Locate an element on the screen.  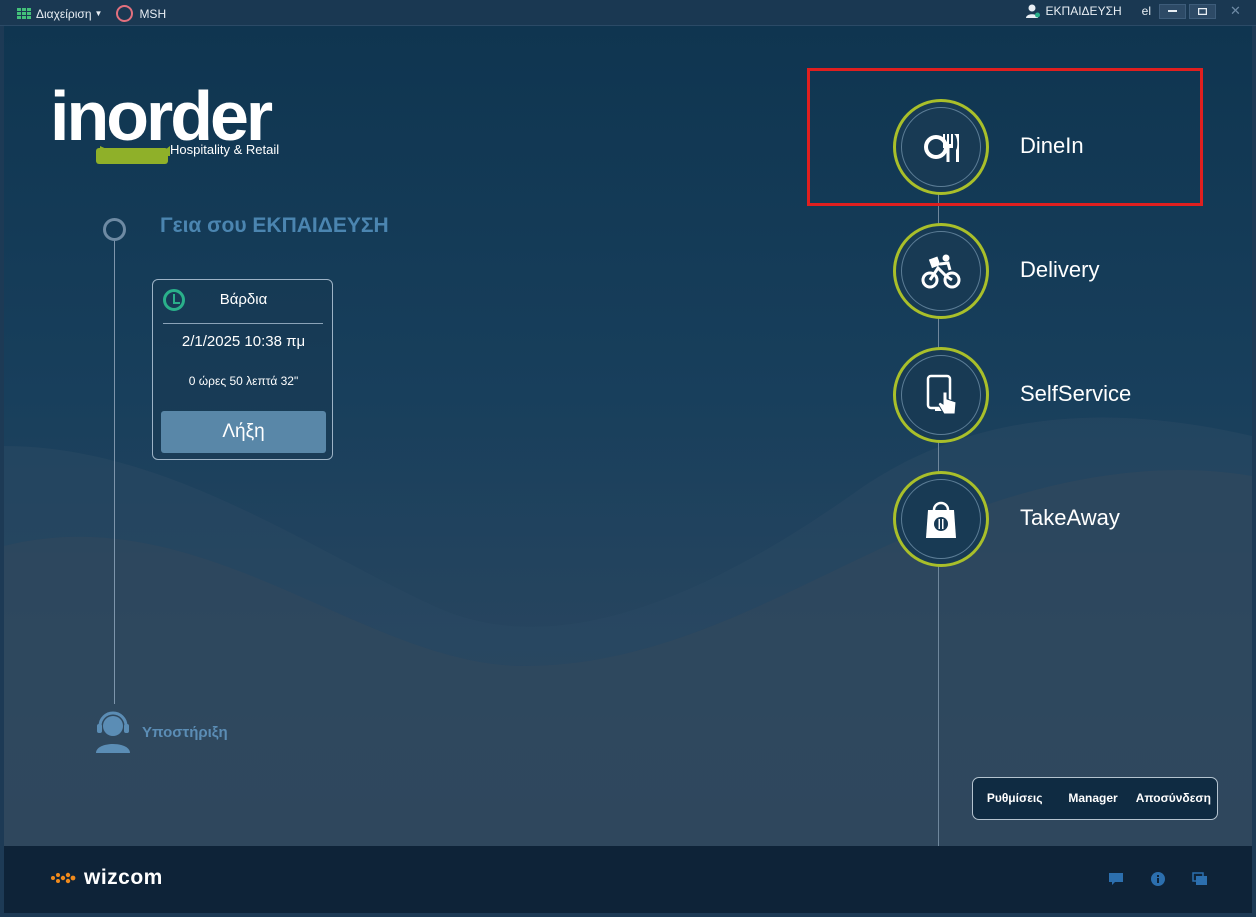
windows-icon is located at coordinates (1200, 879).